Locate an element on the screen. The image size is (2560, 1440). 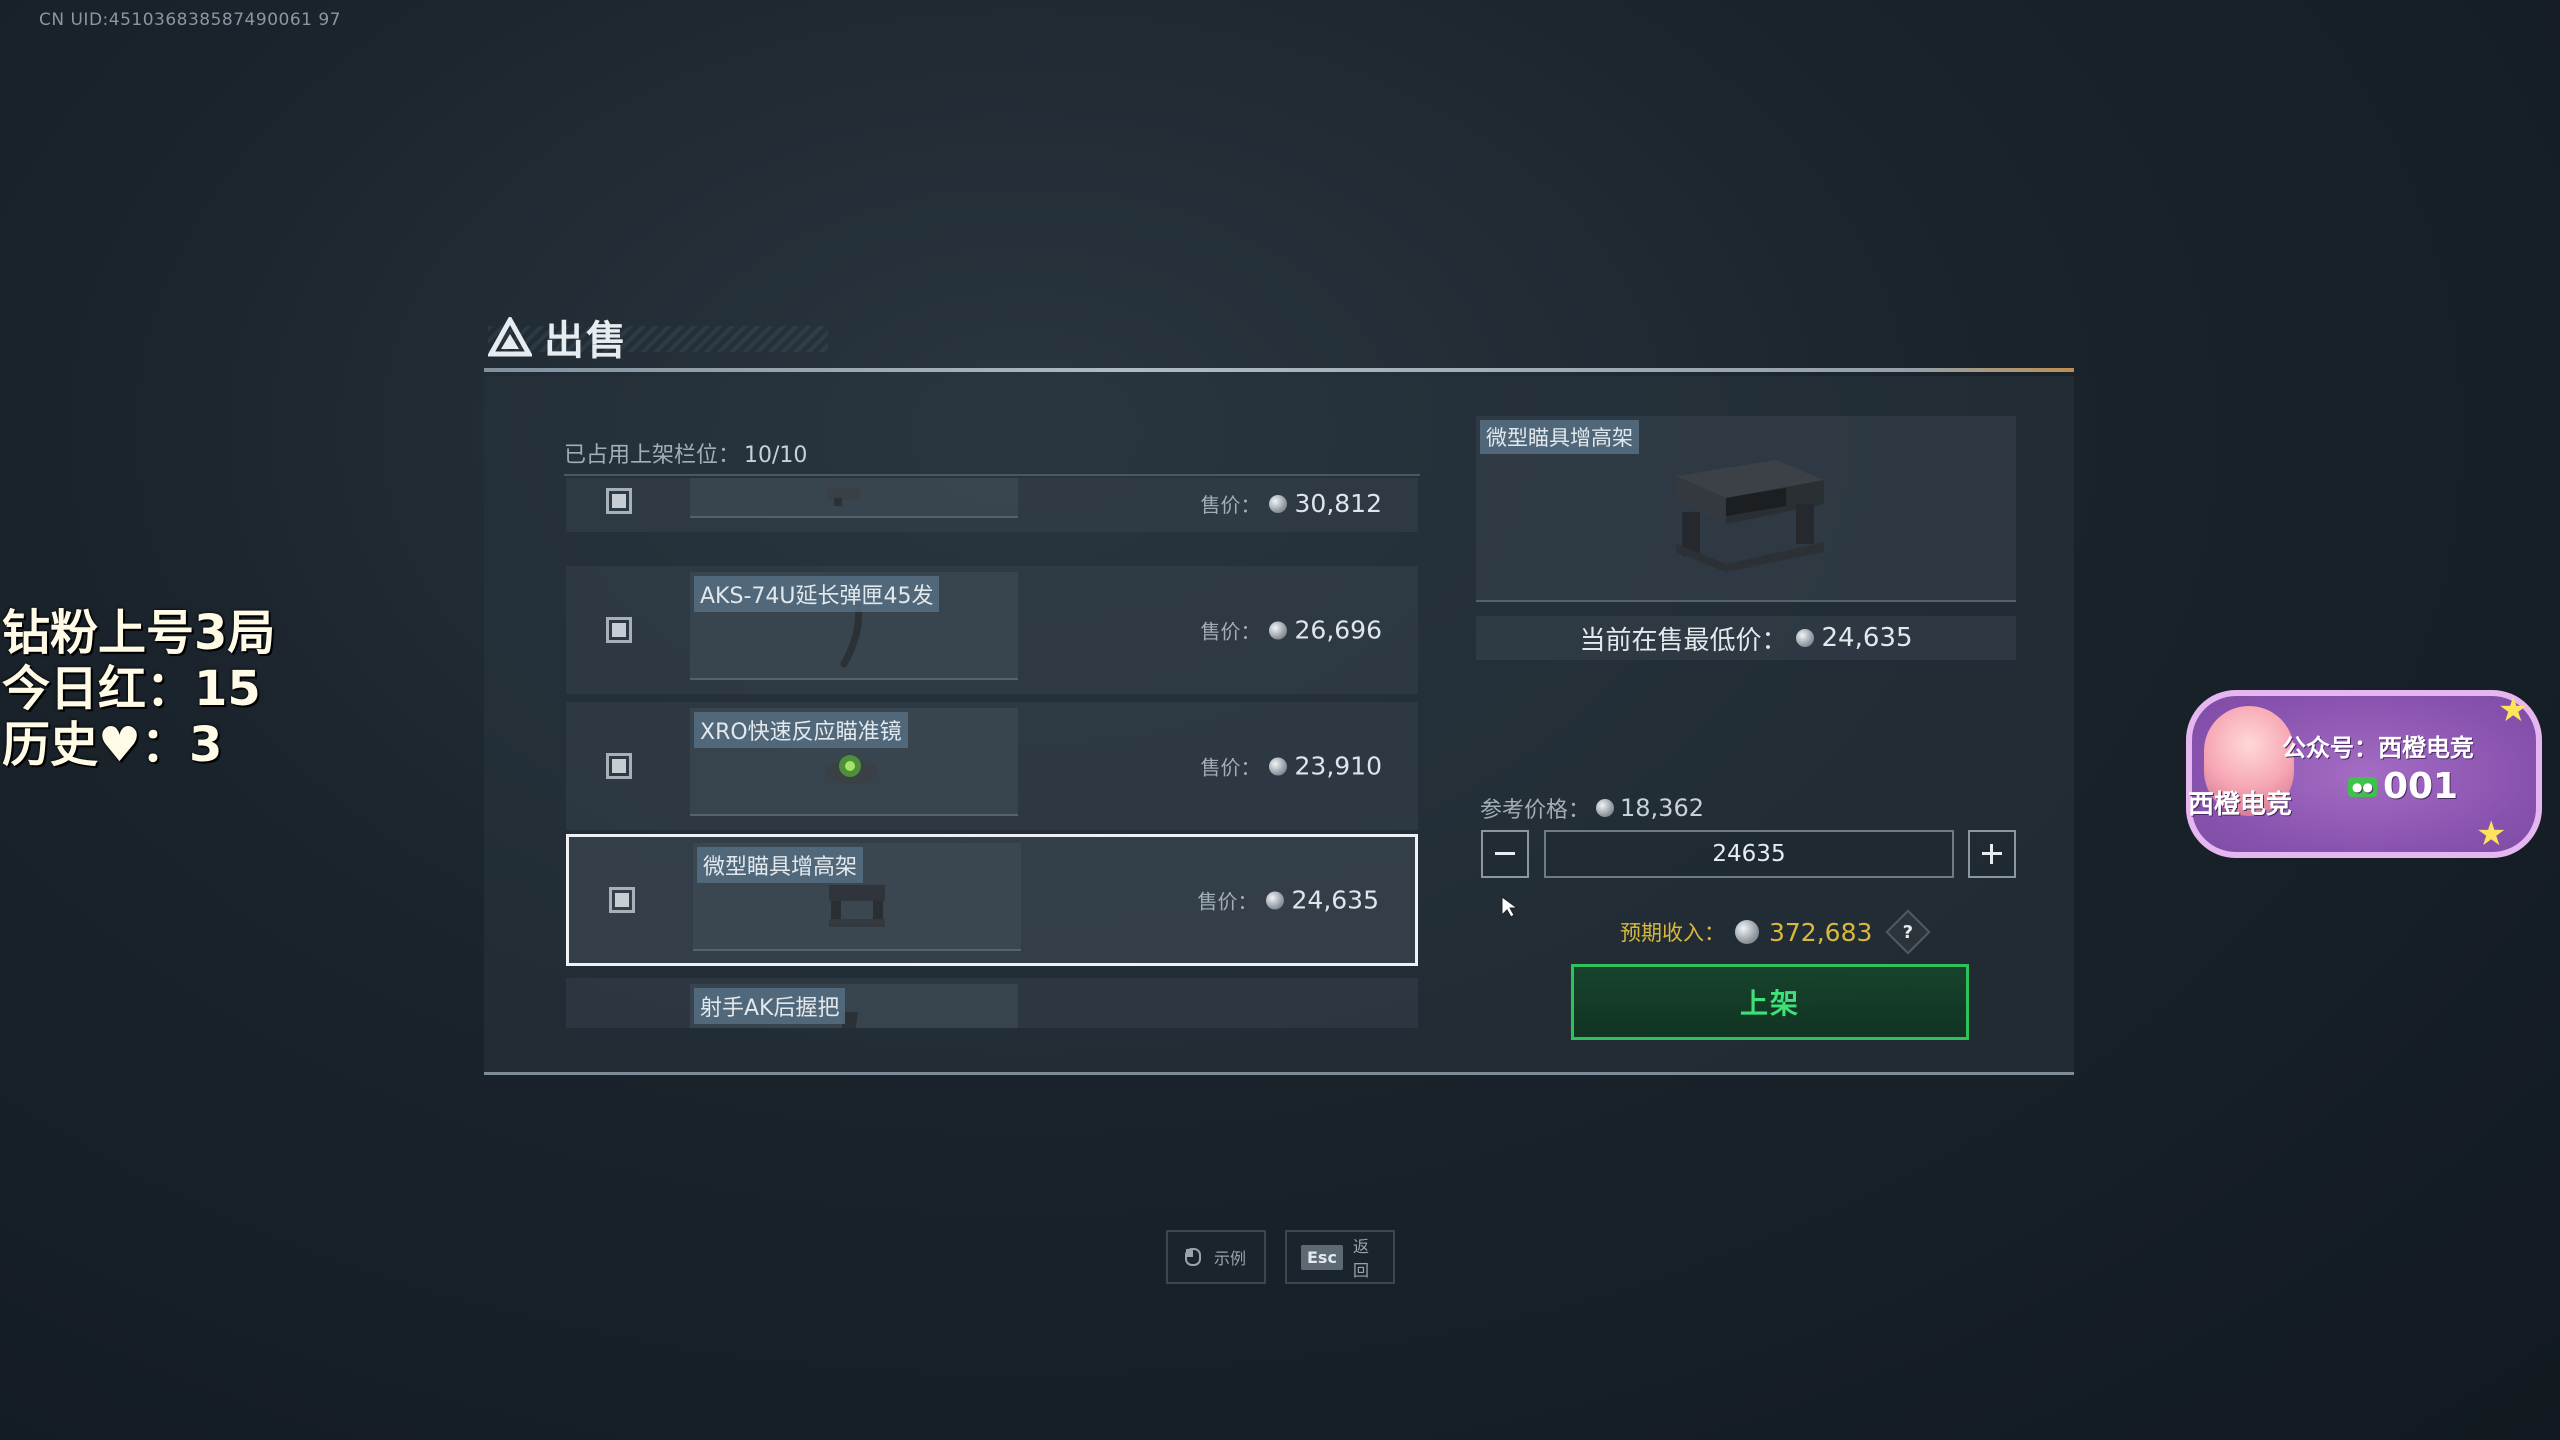
slots-counter: 已占用上架栏位： 10/10 is located at coordinates (685, 453).